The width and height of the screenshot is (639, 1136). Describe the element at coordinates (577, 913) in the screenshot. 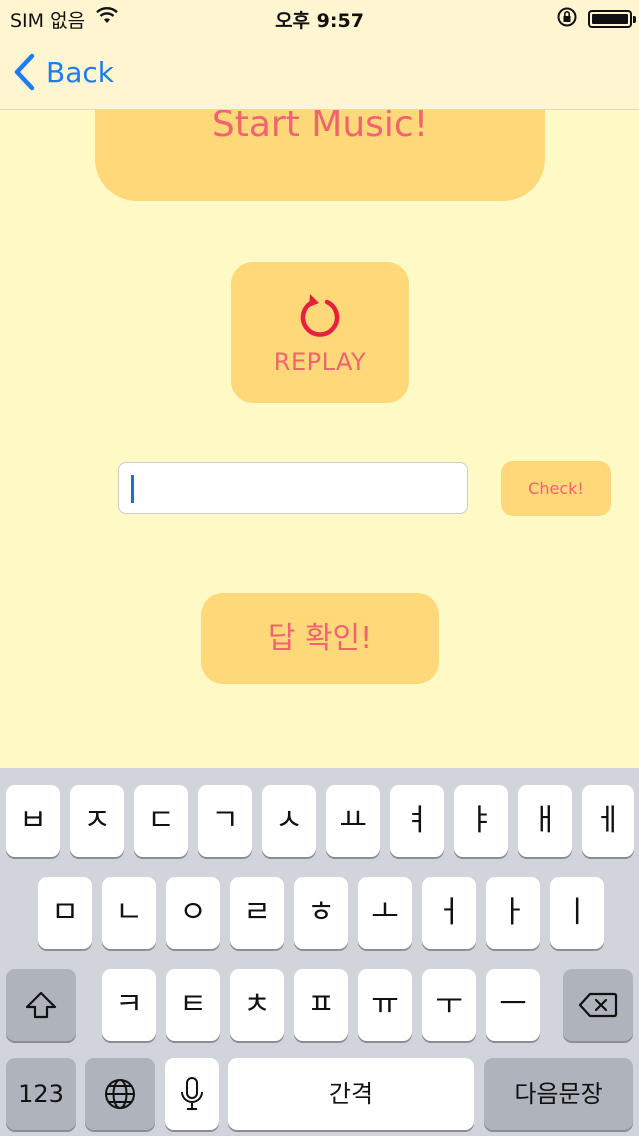

I see `key: ㅣ` at that location.